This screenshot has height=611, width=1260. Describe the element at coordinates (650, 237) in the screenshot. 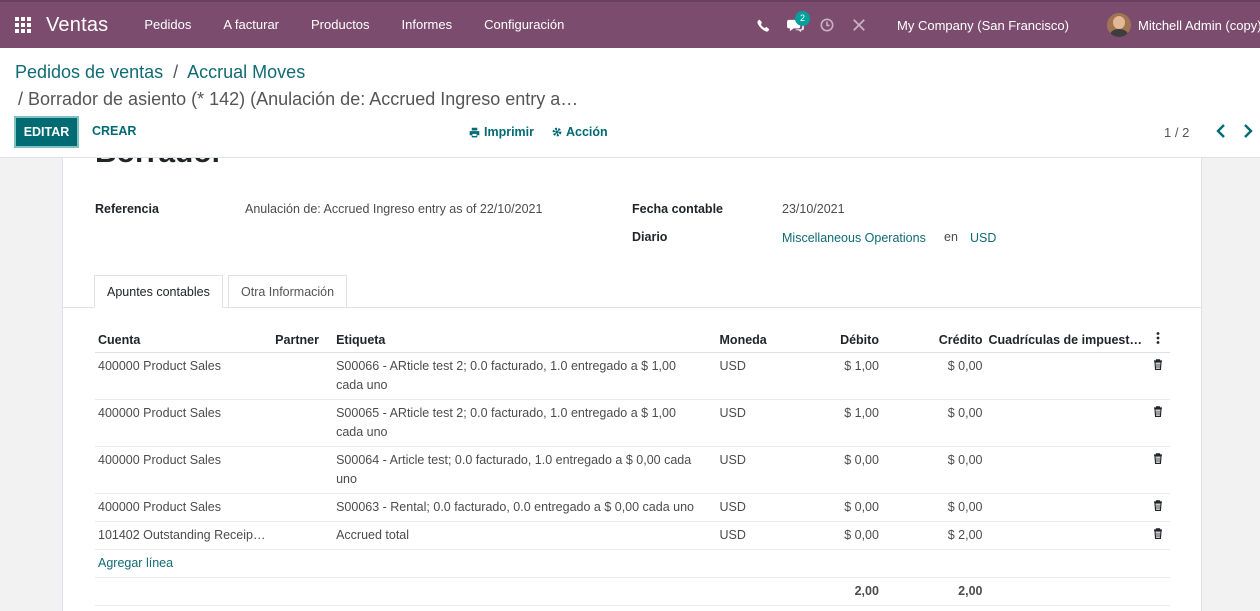

I see `diario-label: Diario` at that location.